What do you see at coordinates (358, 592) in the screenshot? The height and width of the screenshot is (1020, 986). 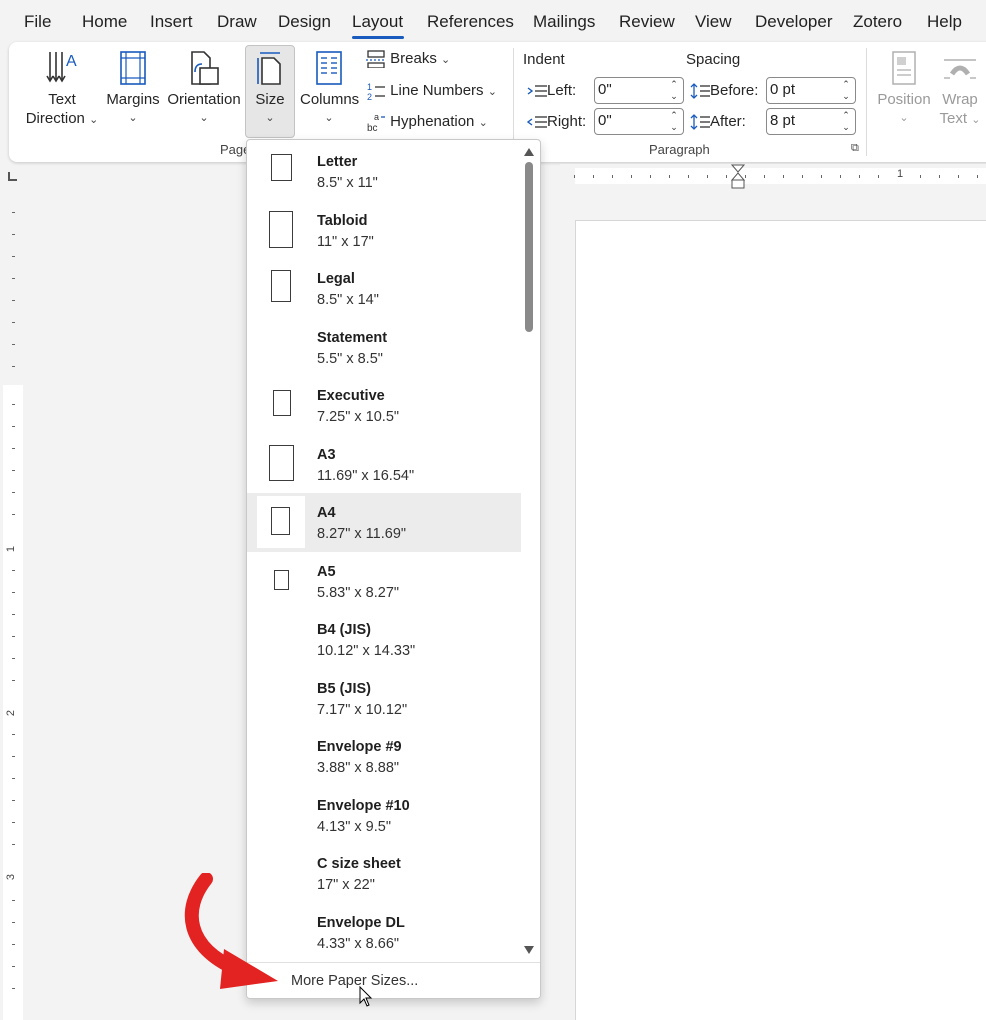 I see `paper-size-dims: 5.83" x 8.27"` at bounding box center [358, 592].